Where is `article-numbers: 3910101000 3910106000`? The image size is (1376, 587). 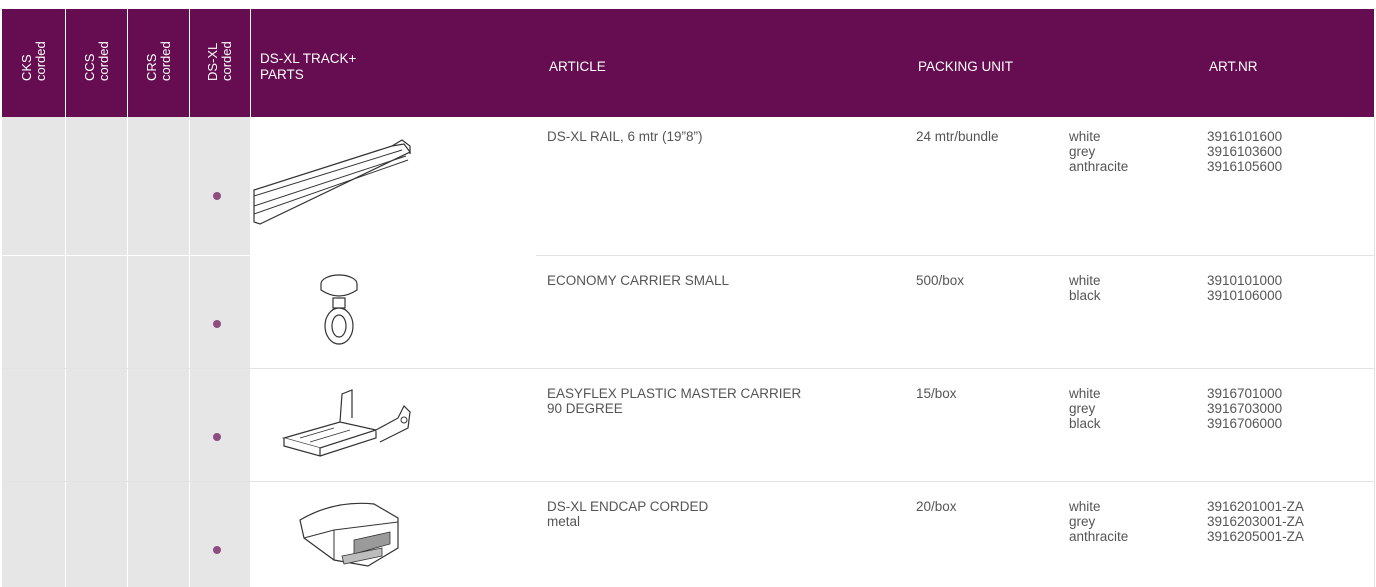 article-numbers: 3910101000 3910106000 is located at coordinates (1245, 288).